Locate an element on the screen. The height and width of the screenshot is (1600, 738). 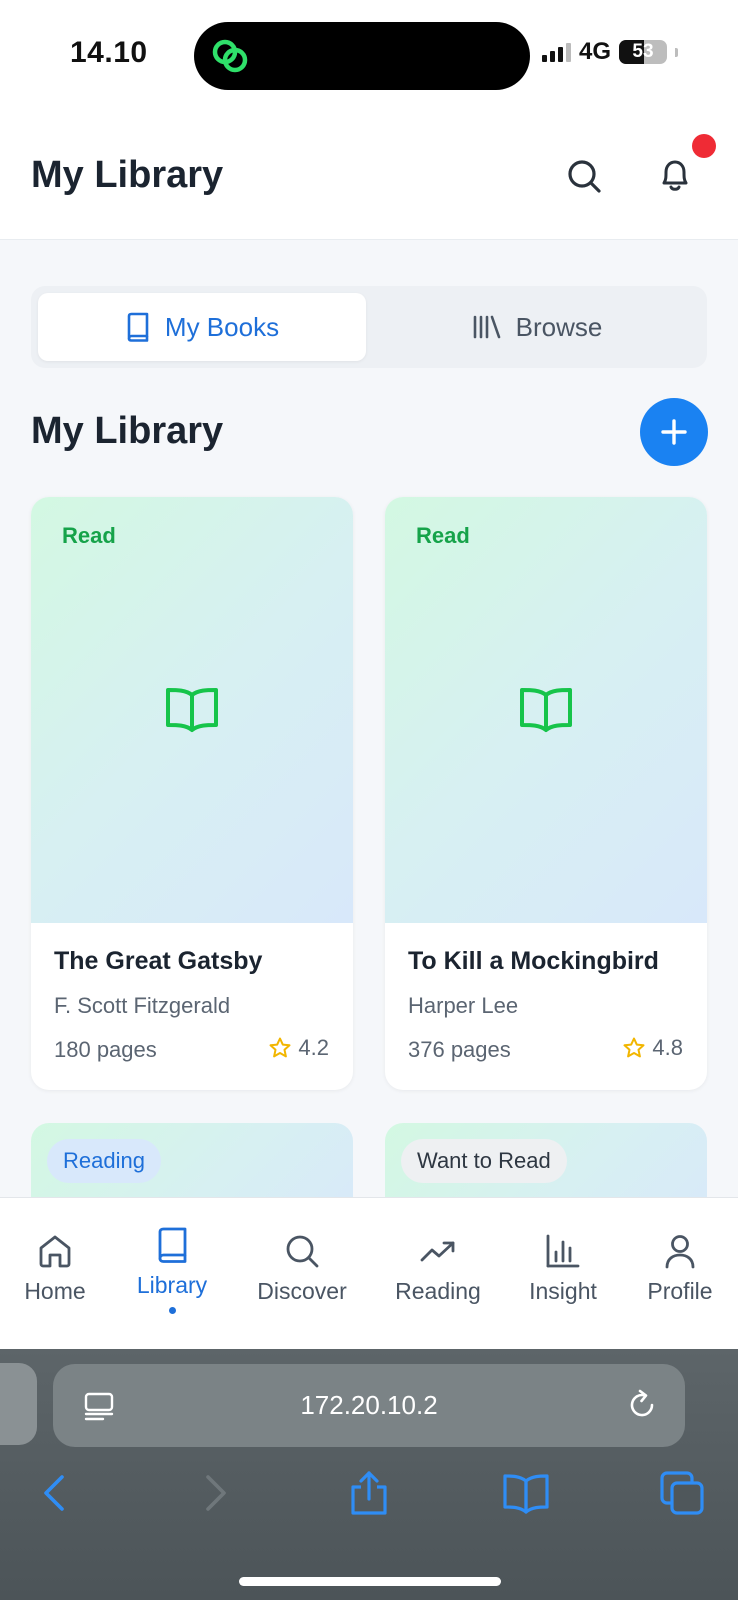
back-icon is located at coordinates (56, 1493).